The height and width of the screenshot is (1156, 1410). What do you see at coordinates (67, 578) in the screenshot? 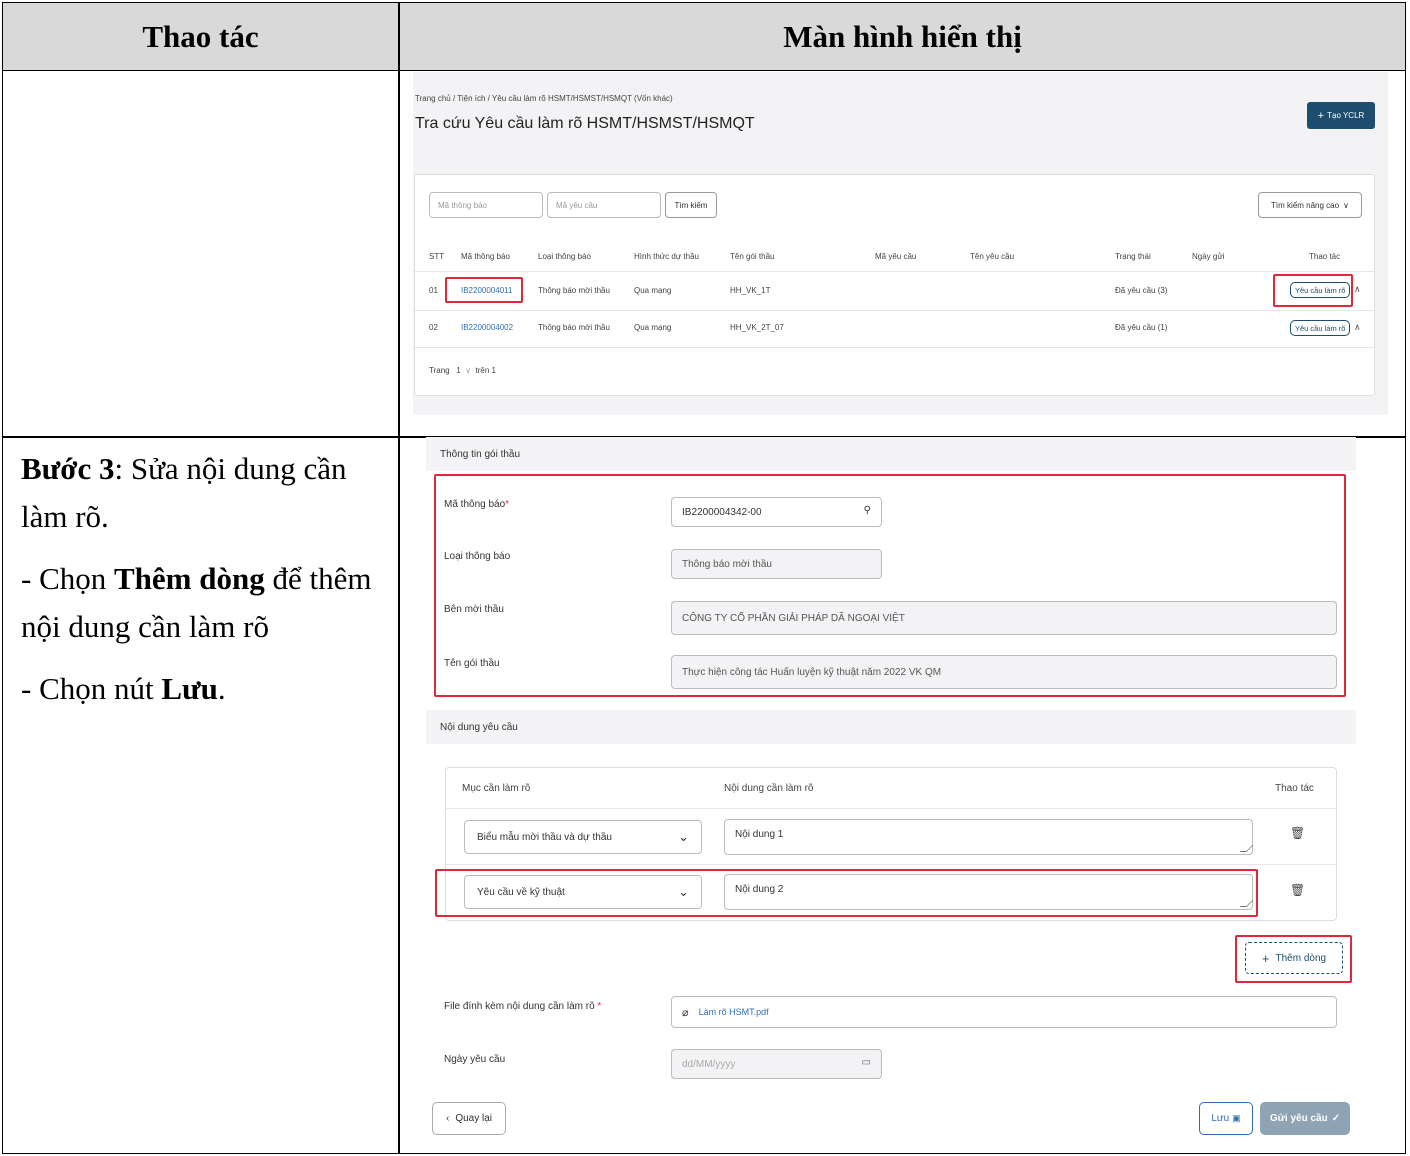
I see `instr-line2-pre: - Chọn` at bounding box center [67, 578].